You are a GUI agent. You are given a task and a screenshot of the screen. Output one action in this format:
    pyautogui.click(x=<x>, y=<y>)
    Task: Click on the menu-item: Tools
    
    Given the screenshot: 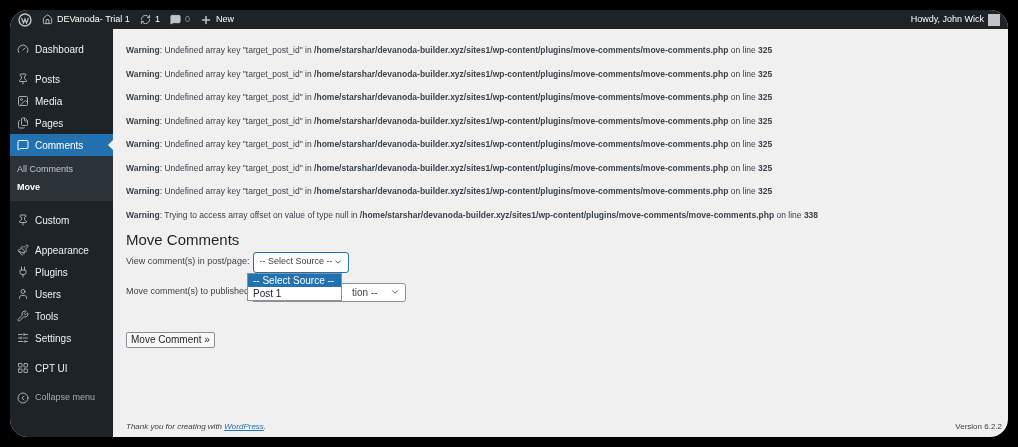 What is the action you would take?
    pyautogui.click(x=61, y=316)
    